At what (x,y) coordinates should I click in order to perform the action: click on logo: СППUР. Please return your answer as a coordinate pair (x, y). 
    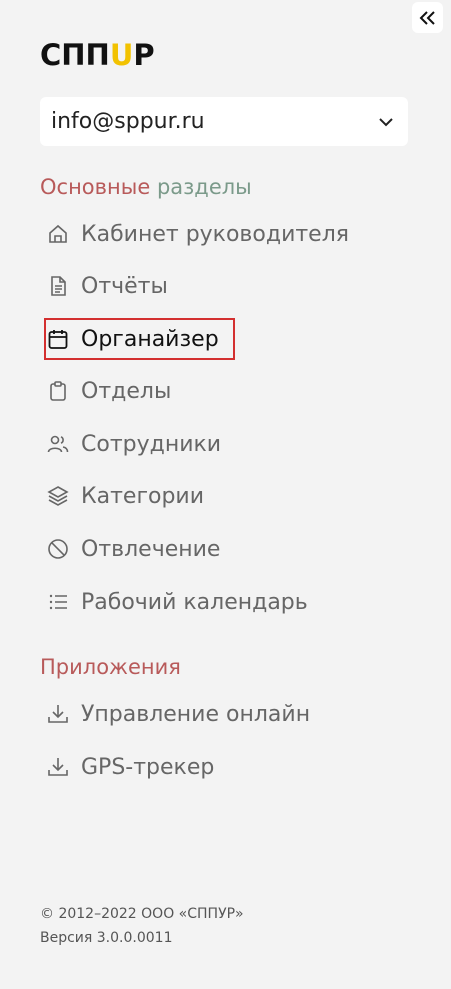
    Looking at the image, I should click on (97, 55).